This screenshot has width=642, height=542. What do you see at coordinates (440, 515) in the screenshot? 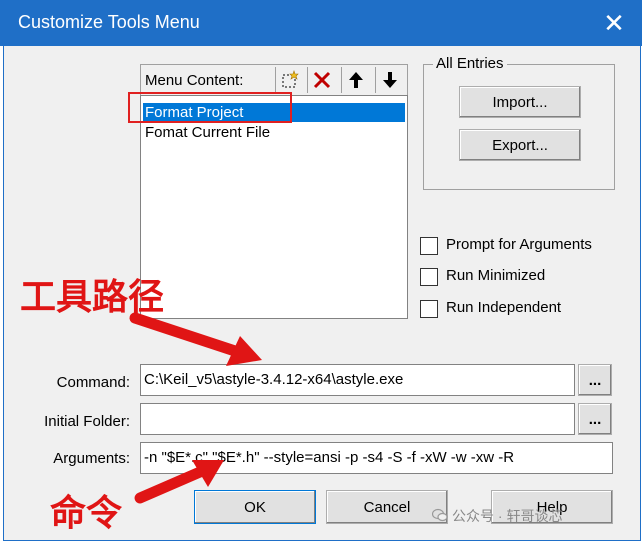
I see `wechat-icon` at bounding box center [440, 515].